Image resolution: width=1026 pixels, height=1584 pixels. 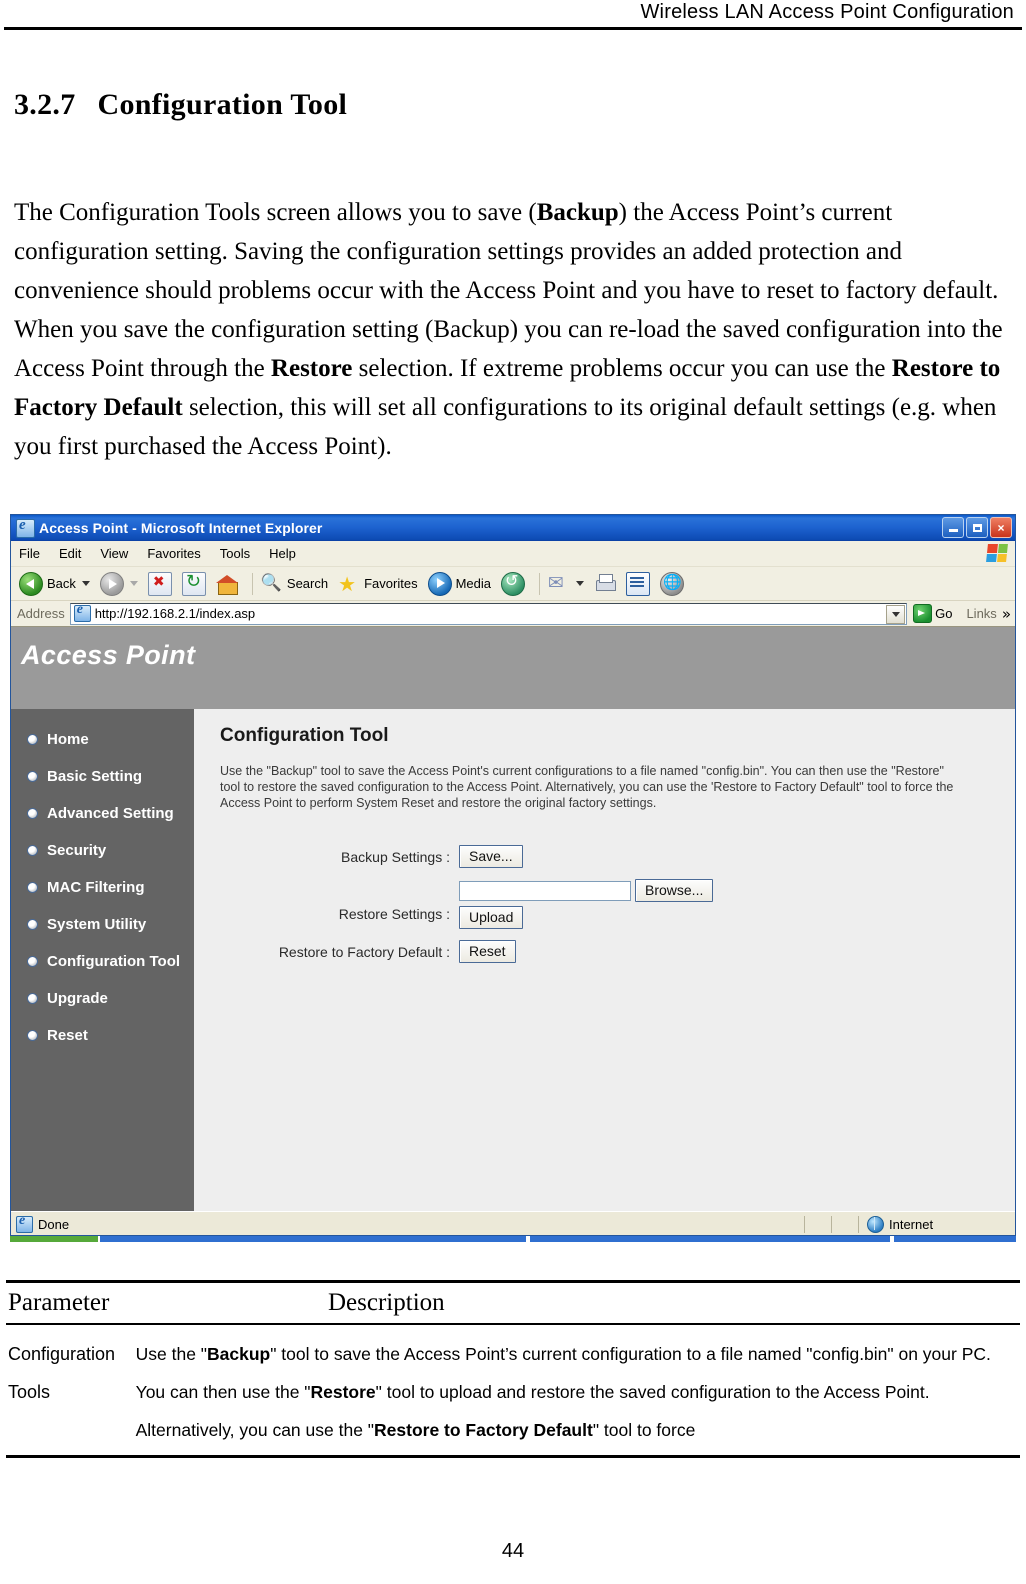 What do you see at coordinates (487, 951) in the screenshot?
I see `reset-button: Reset` at bounding box center [487, 951].